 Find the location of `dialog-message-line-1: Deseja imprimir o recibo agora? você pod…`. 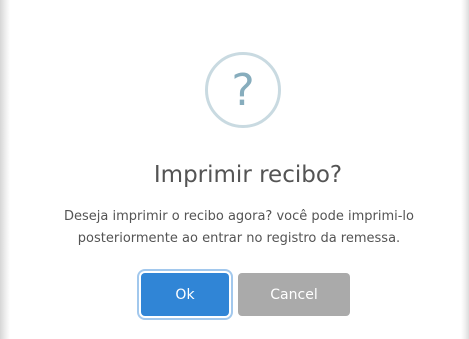

dialog-message-line-1: Deseja imprimir o recibo agora? você pod… is located at coordinates (238, 216).